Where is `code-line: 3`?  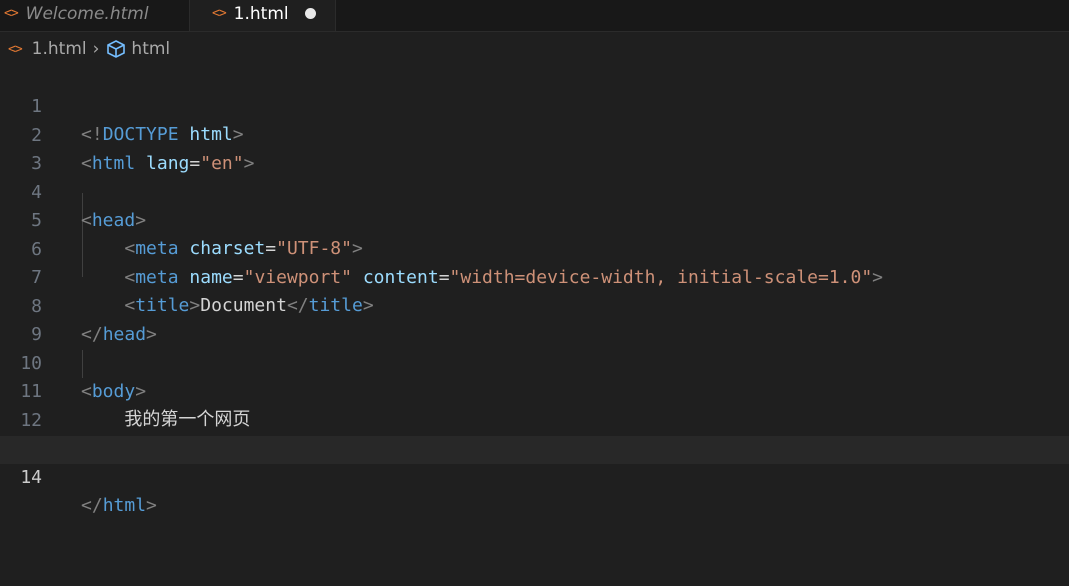
code-line: 3 is located at coordinates (534, 148).